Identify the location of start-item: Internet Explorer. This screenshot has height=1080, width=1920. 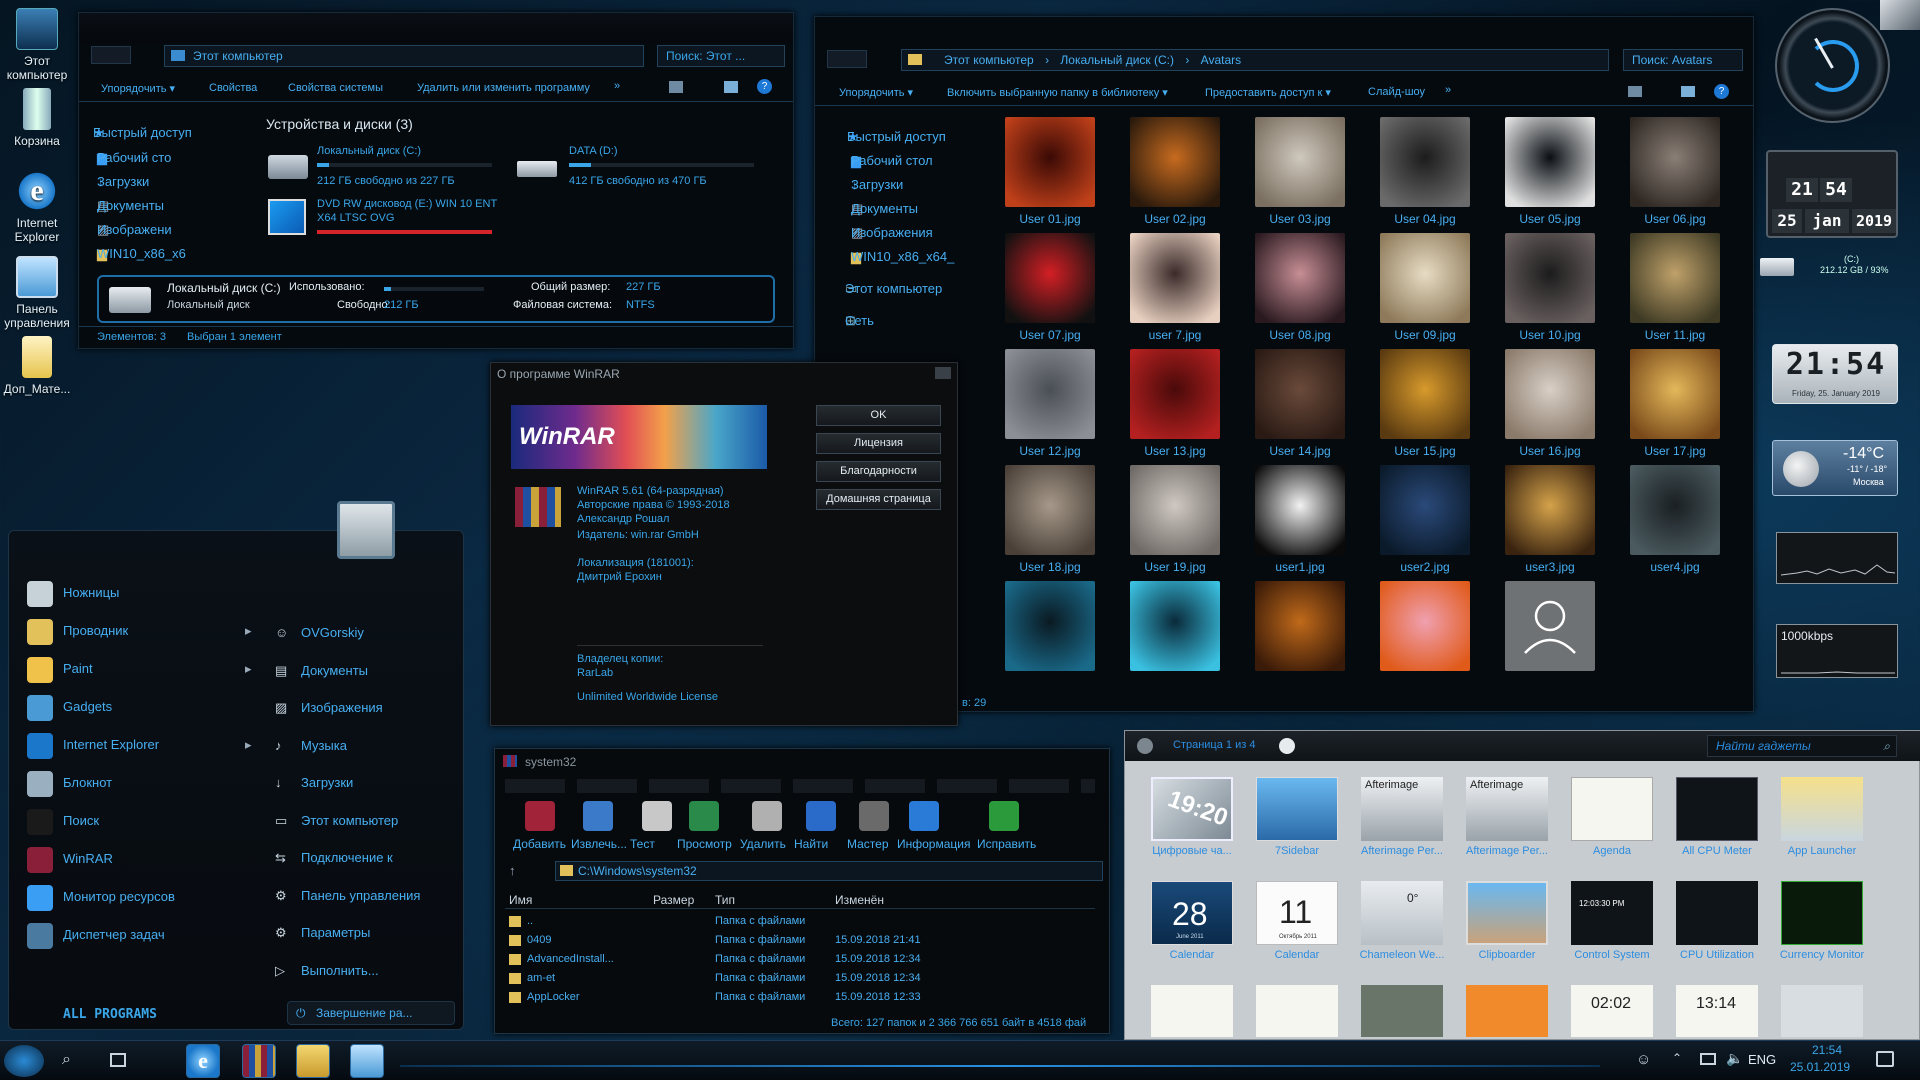
(111, 744).